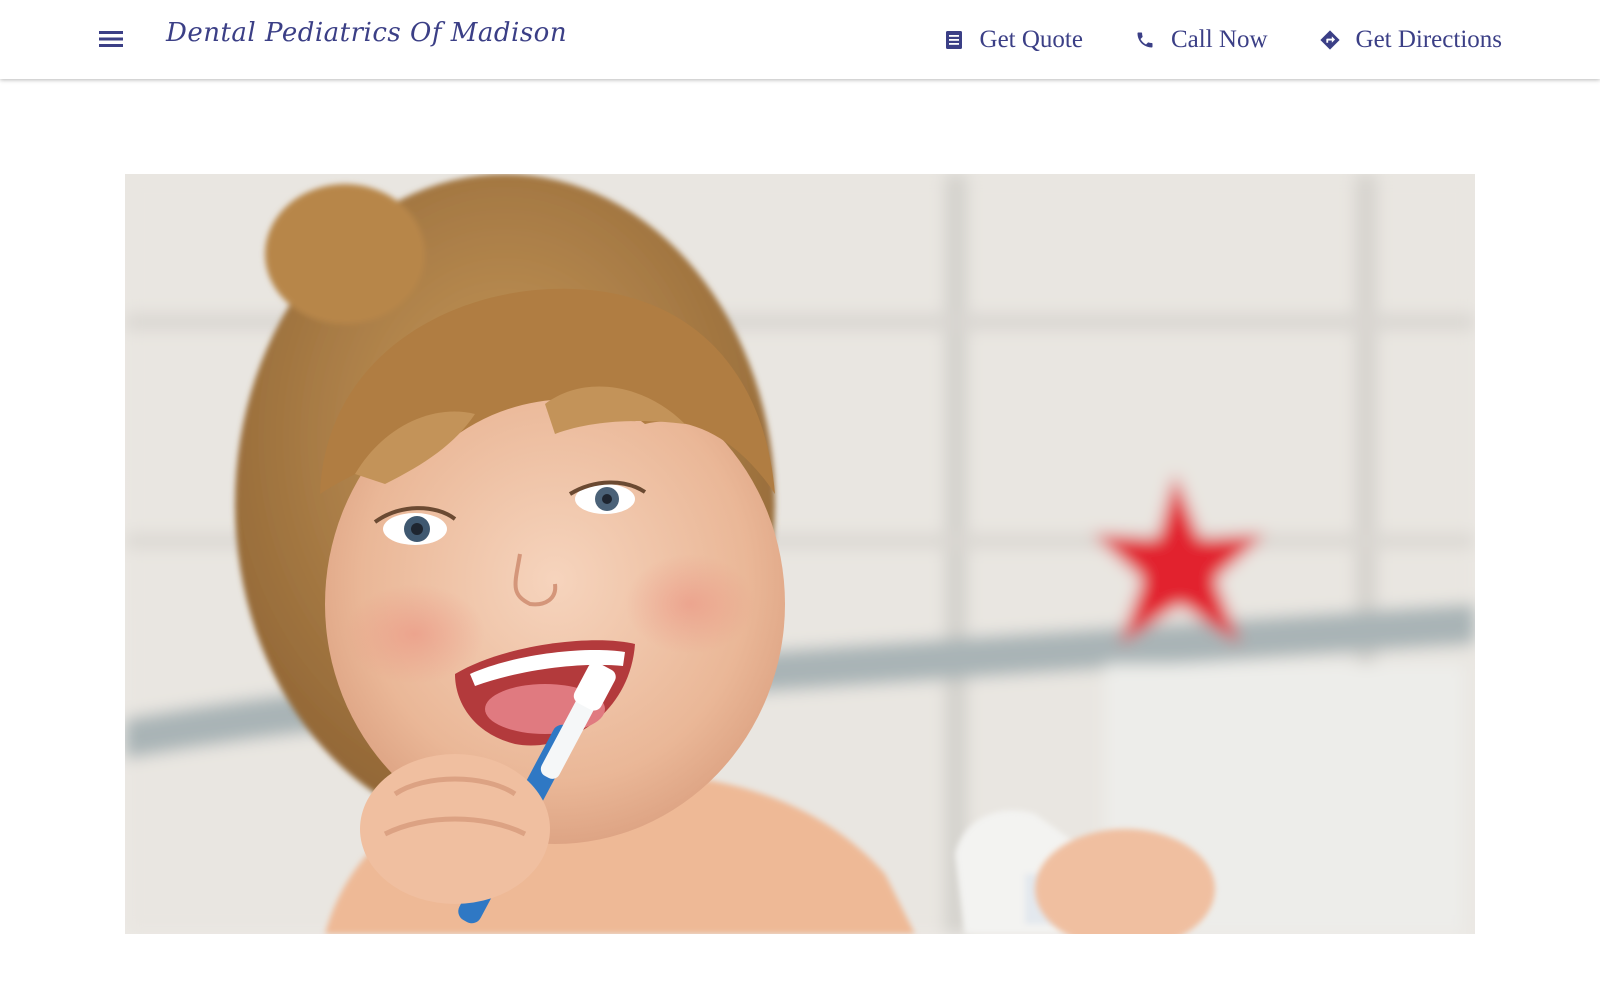 The width and height of the screenshot is (1600, 1000). Describe the element at coordinates (1428, 39) in the screenshot. I see `get-directions-label: Get Directions` at that location.